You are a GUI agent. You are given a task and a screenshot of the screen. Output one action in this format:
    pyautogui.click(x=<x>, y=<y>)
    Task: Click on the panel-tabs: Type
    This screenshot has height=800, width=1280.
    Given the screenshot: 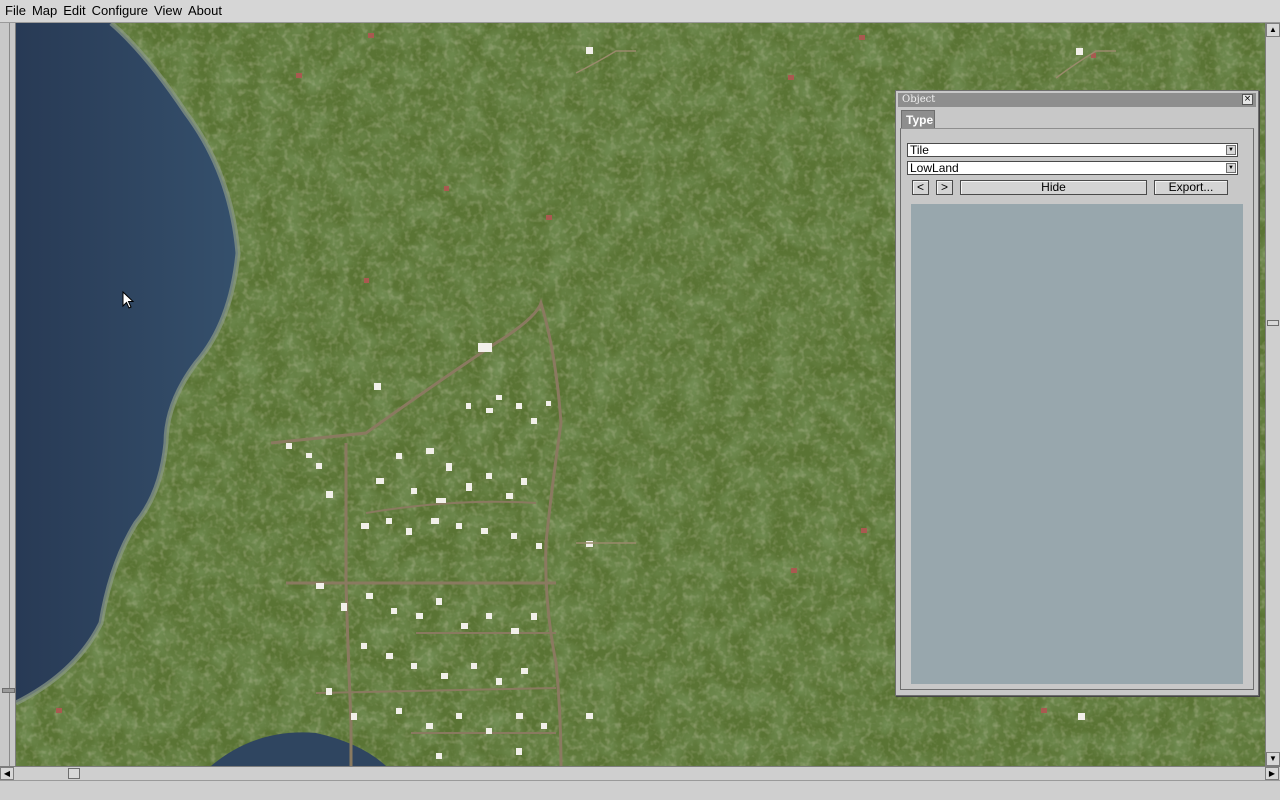 What is the action you would take?
    pyautogui.click(x=1078, y=119)
    